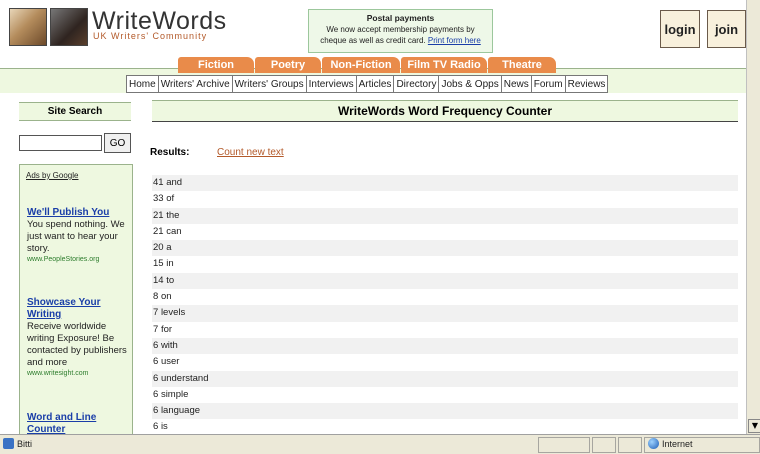 Image resolution: width=760 pixels, height=454 pixels. I want to click on results-label: Results:, so click(170, 152).